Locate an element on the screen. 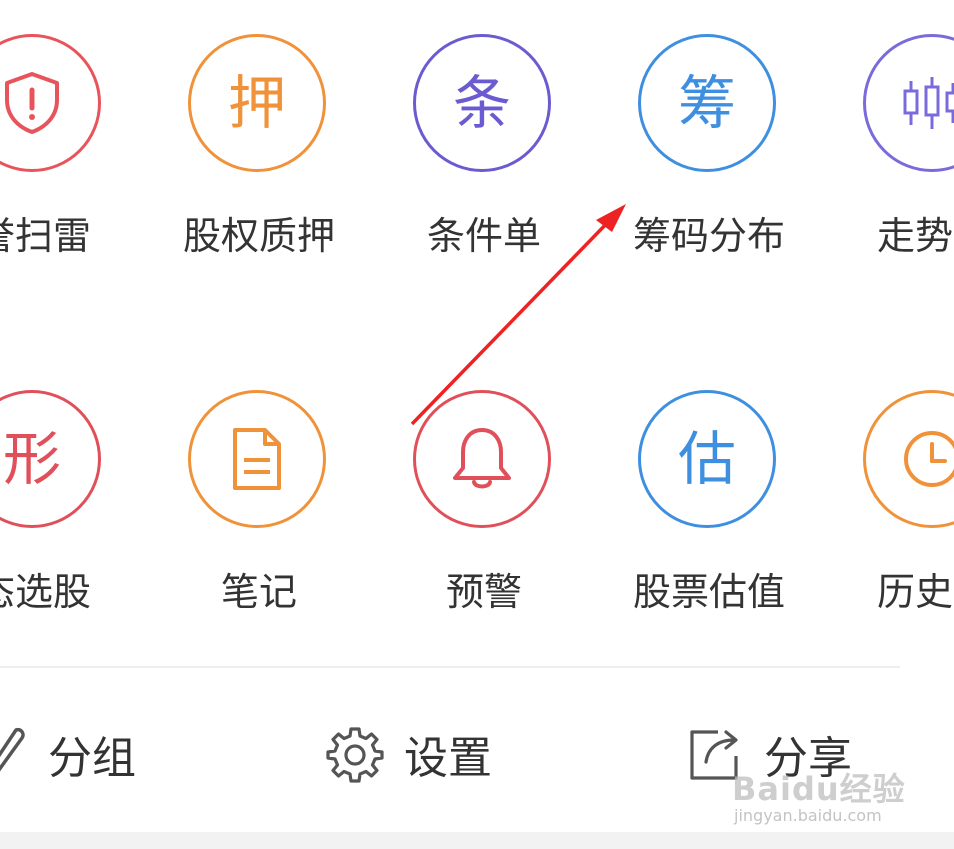  clock-icon is located at coordinates (908, 459).